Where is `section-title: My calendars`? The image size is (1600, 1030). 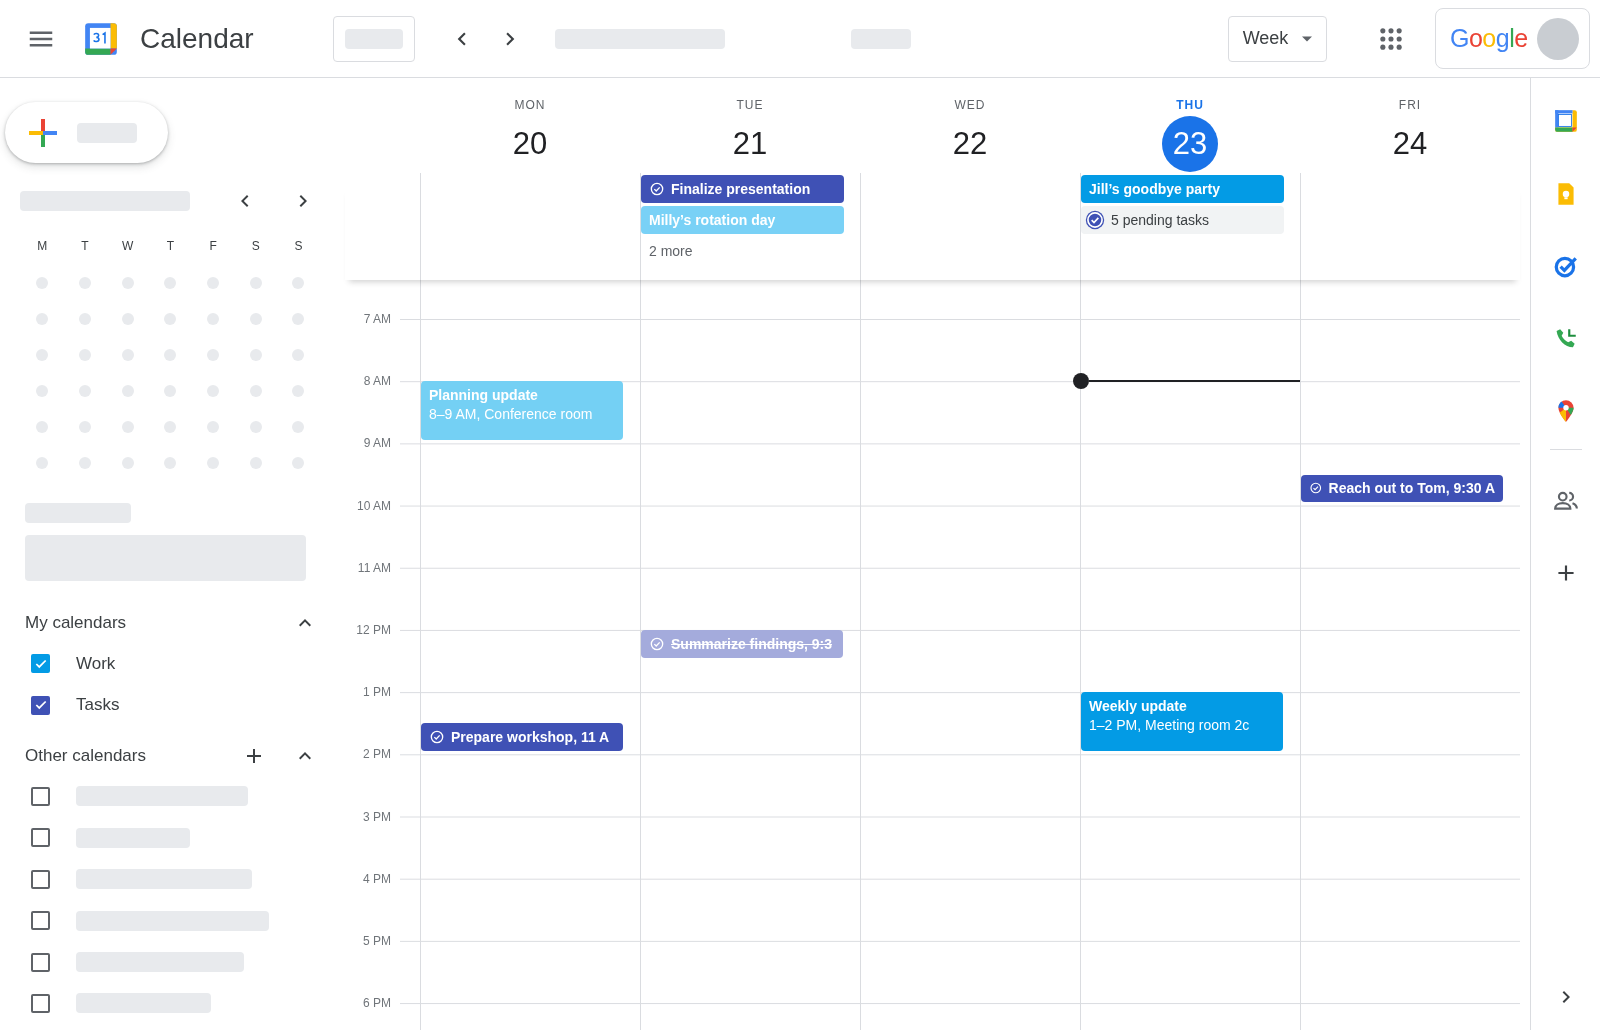
section-title: My calendars is located at coordinates (76, 623).